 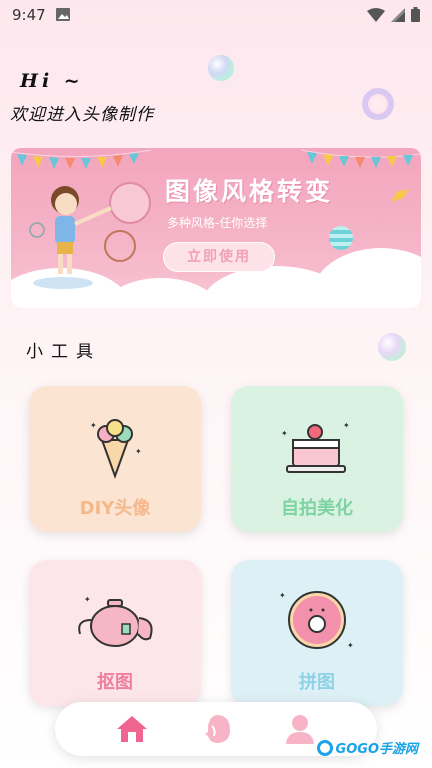 What do you see at coordinates (376, 14) in the screenshot?
I see `wifi-icon` at bounding box center [376, 14].